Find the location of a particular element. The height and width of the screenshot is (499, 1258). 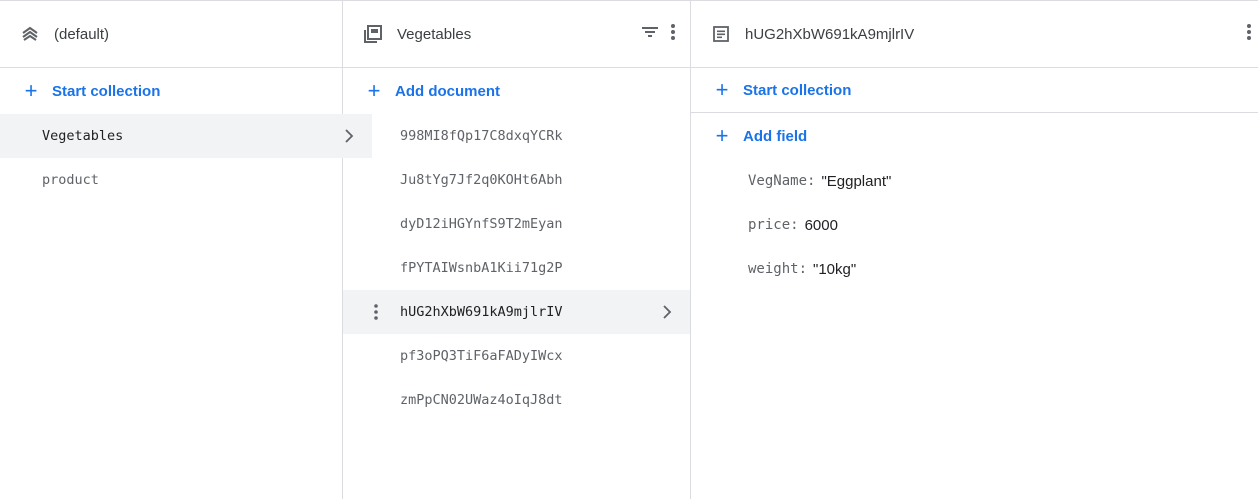

collection-item-product: product is located at coordinates (171, 180).